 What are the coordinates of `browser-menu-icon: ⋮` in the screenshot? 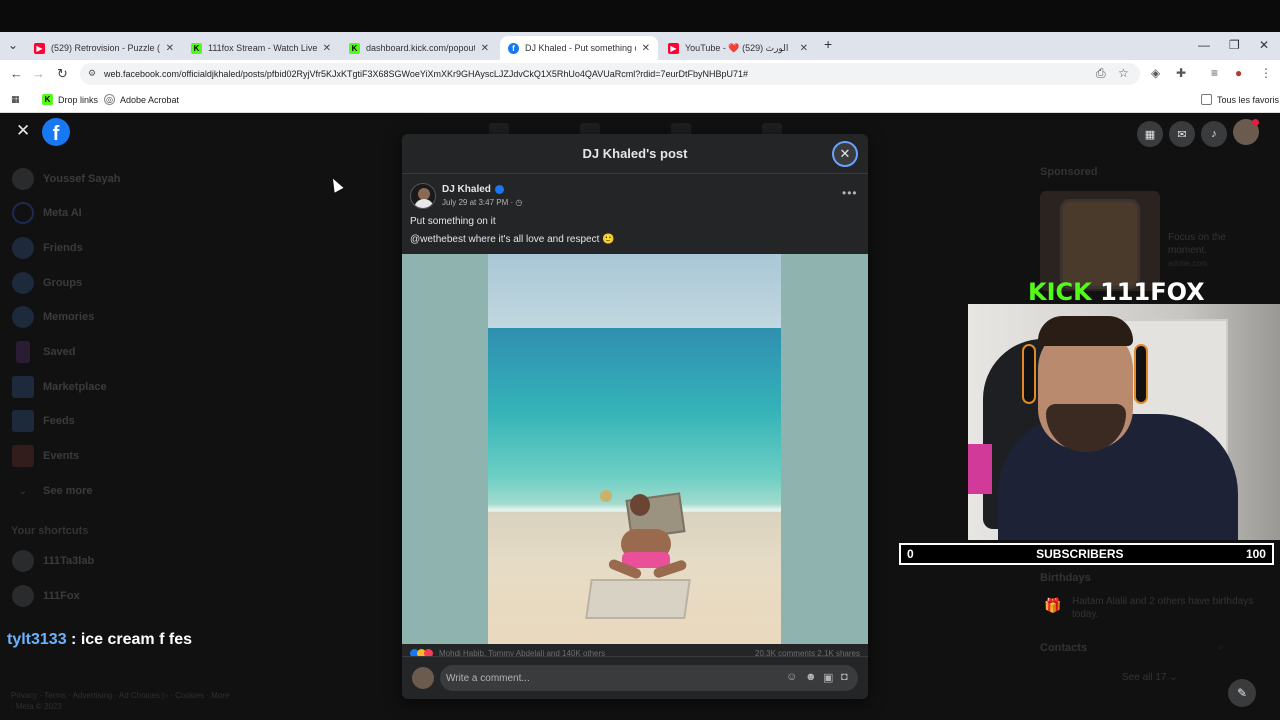 It's located at (1266, 73).